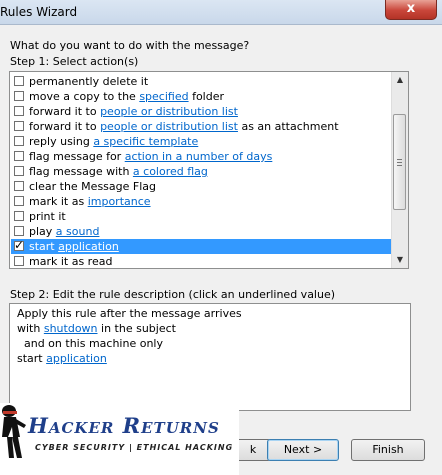  I want to click on action-text-part: play, so click(42, 231).